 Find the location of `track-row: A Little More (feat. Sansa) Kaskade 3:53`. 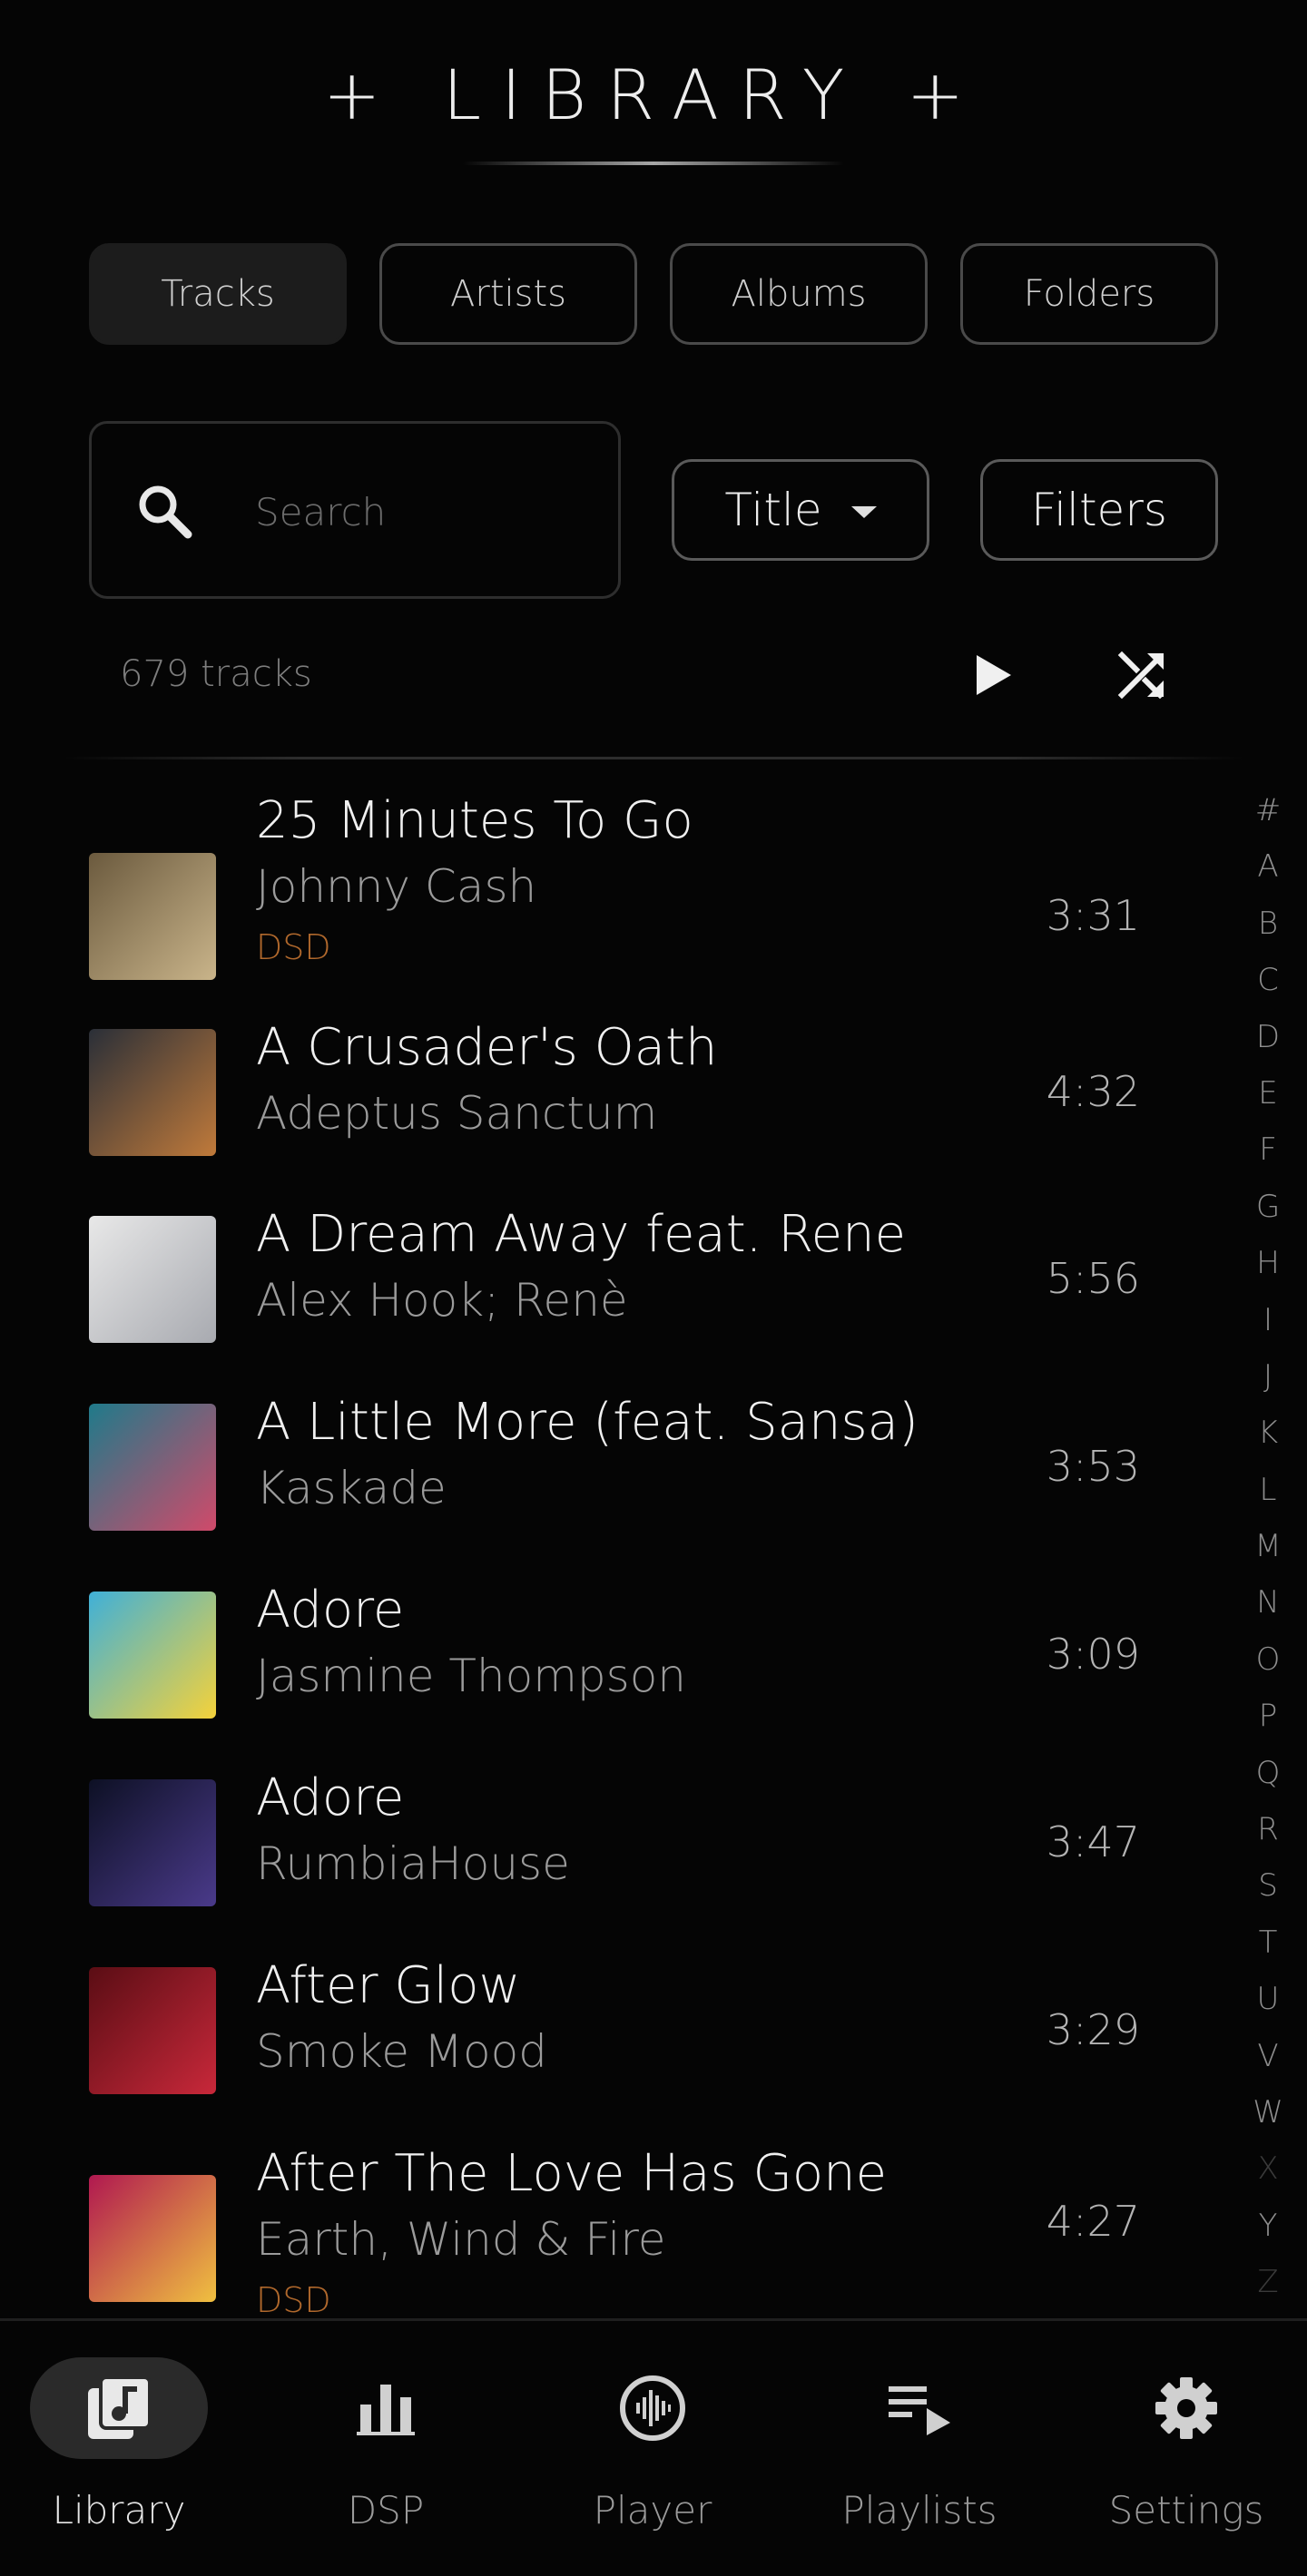

track-row: A Little More (feat. Sansa) Kaskade 3:53 is located at coordinates (617, 1489).